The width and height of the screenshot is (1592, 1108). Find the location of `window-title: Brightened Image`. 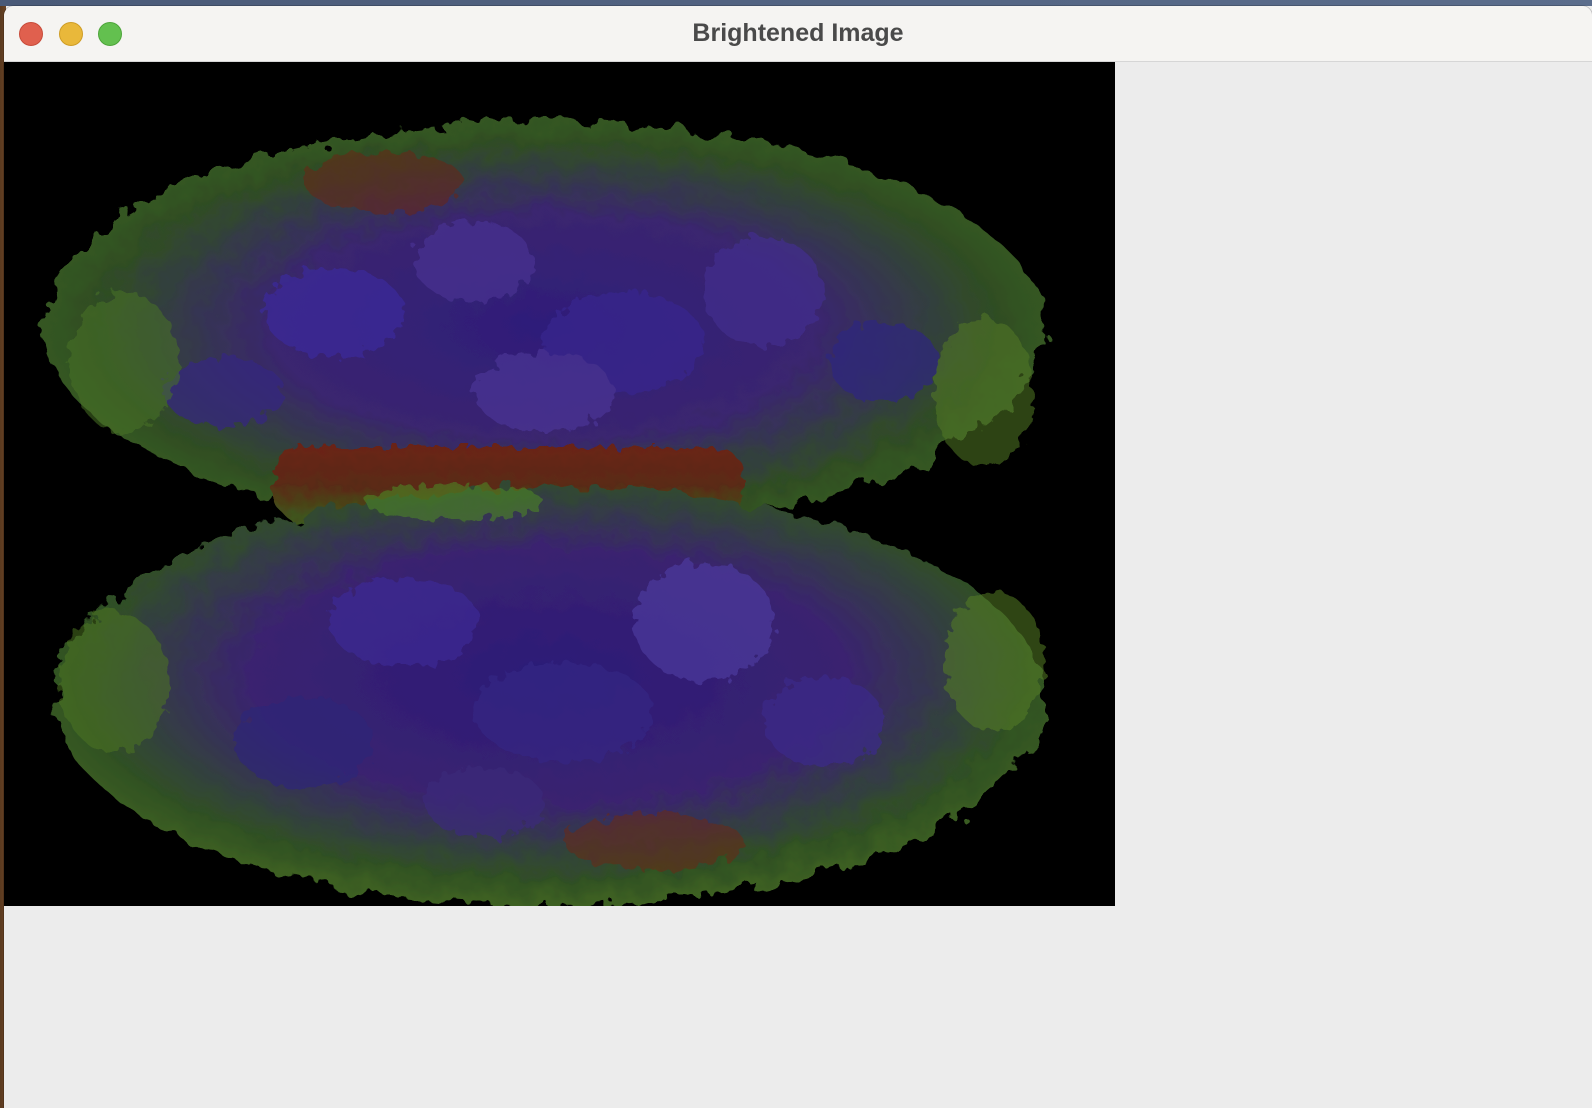

window-title: Brightened Image is located at coordinates (798, 33).